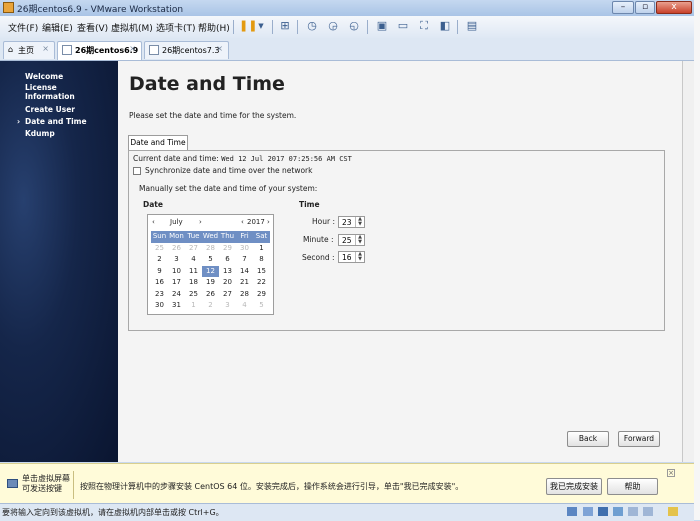 The width and height of the screenshot is (700, 521). Describe the element at coordinates (244, 283) in the screenshot. I see `calendar-day: 21` at that location.